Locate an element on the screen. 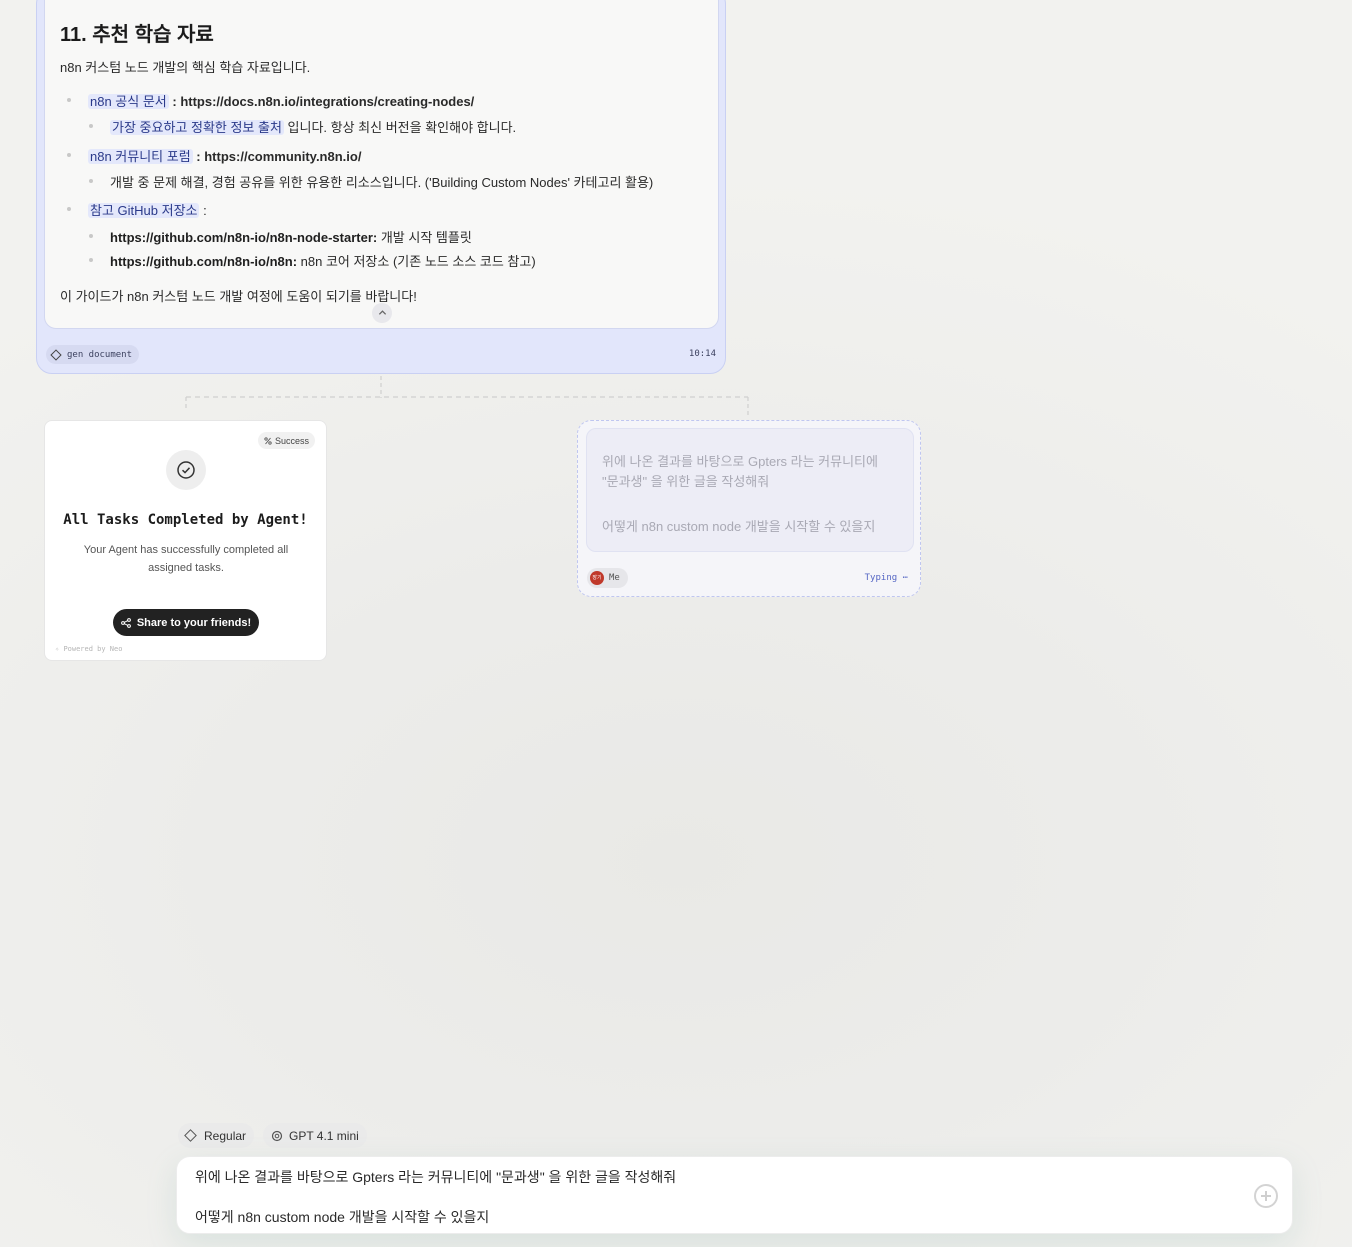 This screenshot has width=1352, height=1247. powered-by: ✧ Powered by Neo is located at coordinates (89, 649).